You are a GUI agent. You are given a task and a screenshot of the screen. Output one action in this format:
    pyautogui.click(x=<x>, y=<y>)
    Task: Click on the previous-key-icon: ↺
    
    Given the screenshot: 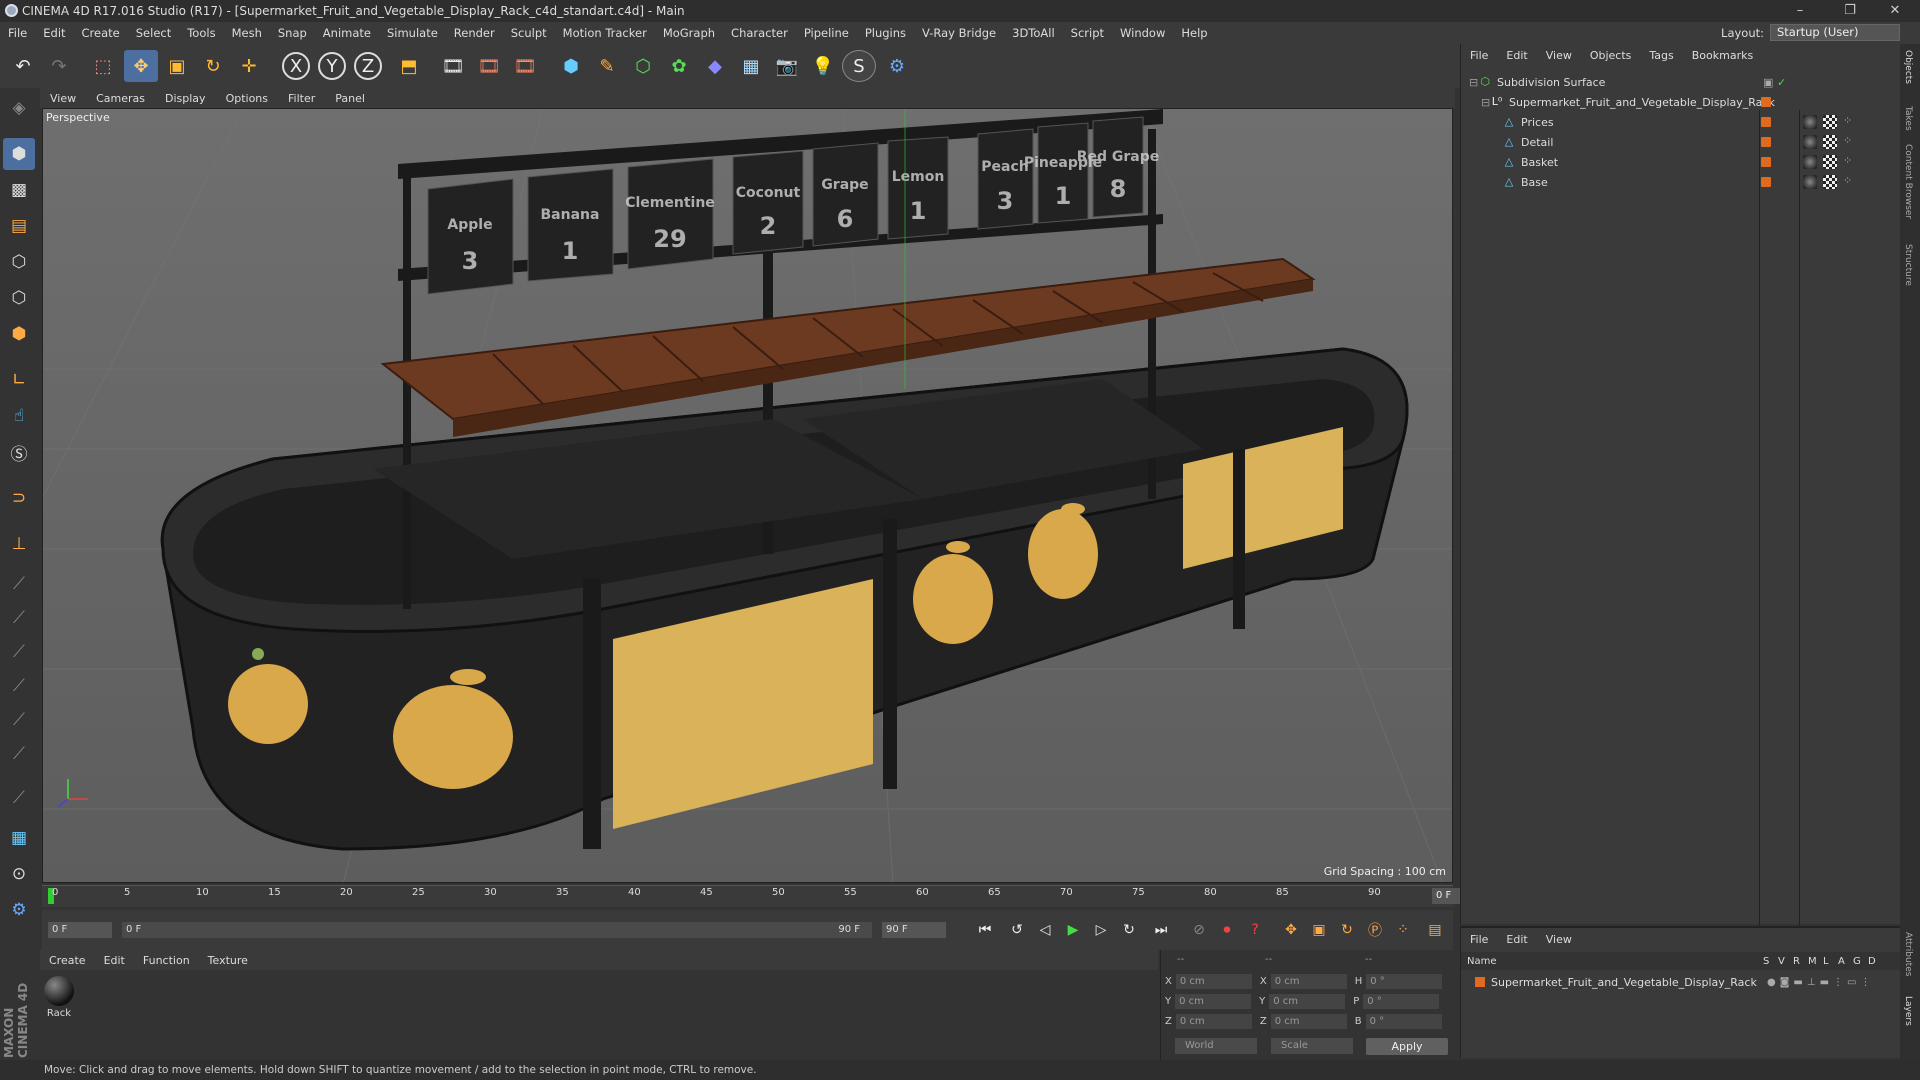 What is the action you would take?
    pyautogui.click(x=1017, y=930)
    